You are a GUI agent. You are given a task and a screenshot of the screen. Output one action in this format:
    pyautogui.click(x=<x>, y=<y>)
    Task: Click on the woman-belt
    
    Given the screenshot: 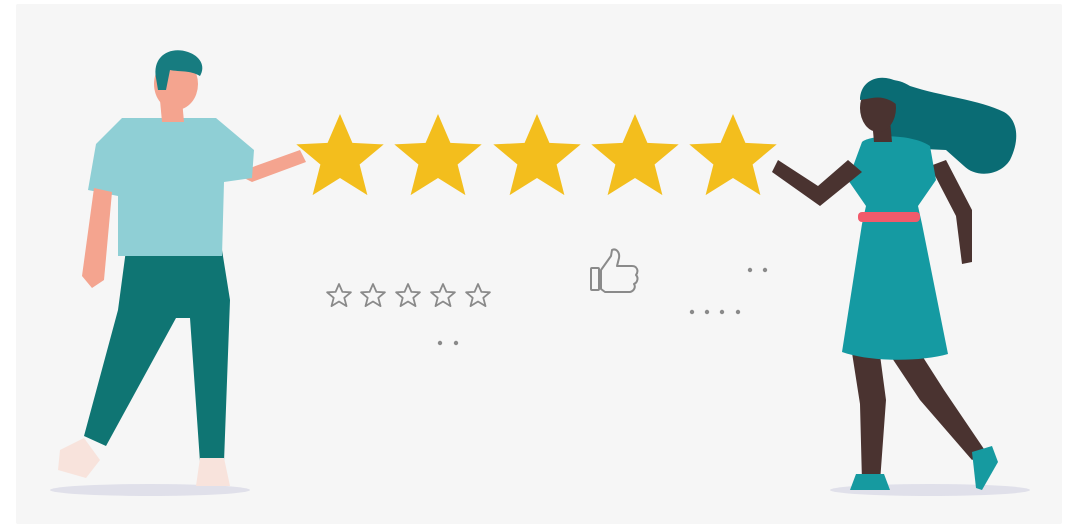 What is the action you would take?
    pyautogui.click(x=889, y=217)
    